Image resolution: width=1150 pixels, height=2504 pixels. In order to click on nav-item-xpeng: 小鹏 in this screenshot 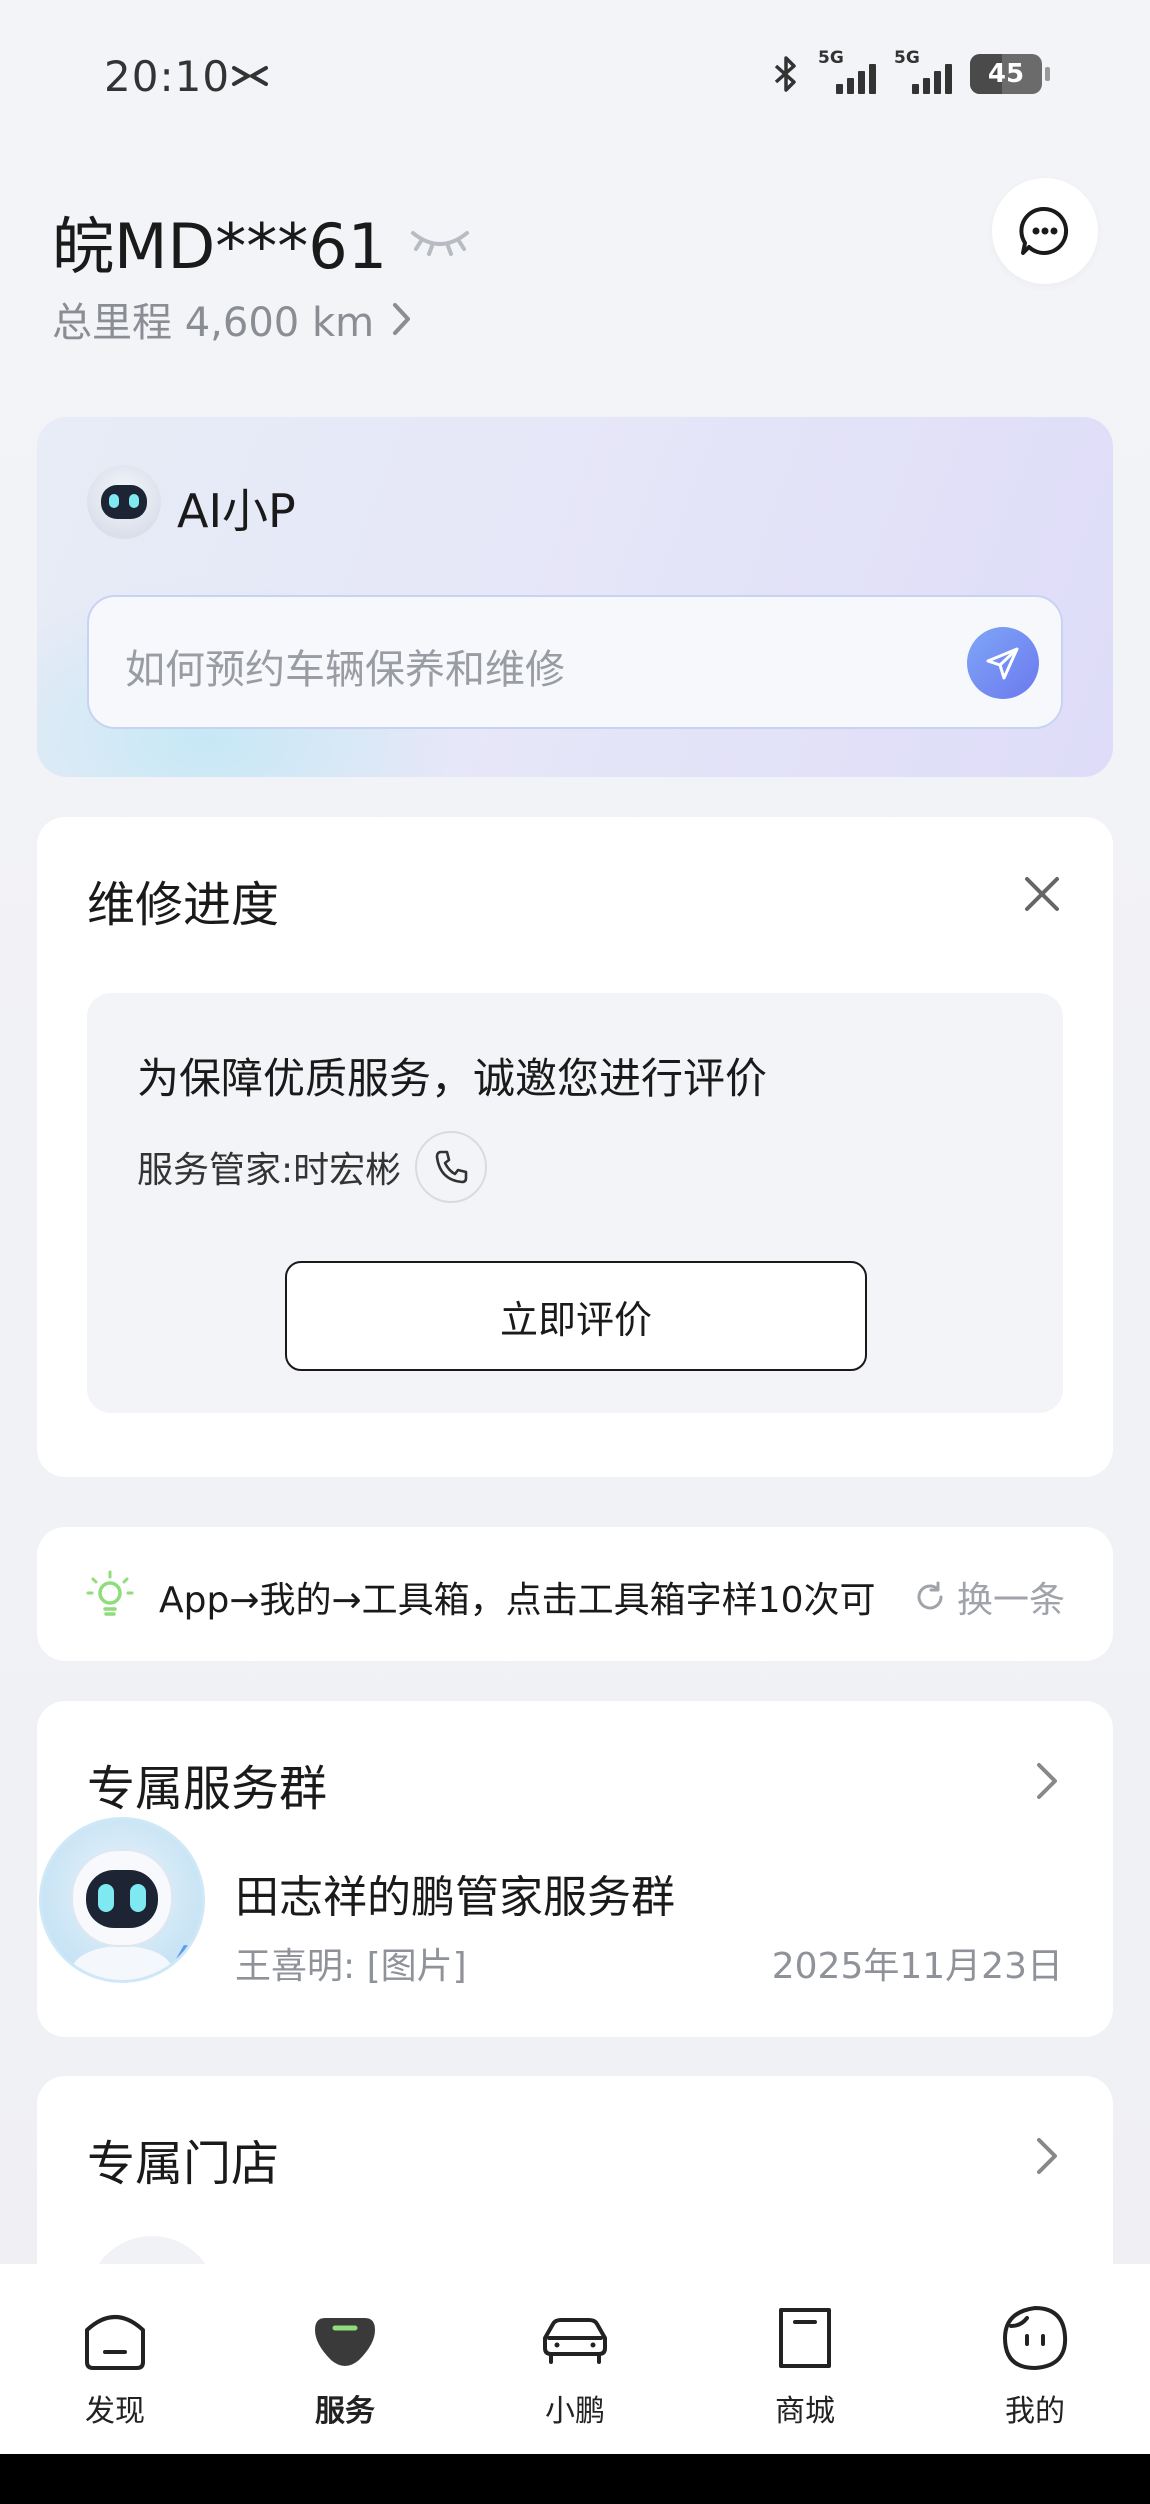, I will do `click(575, 2359)`.